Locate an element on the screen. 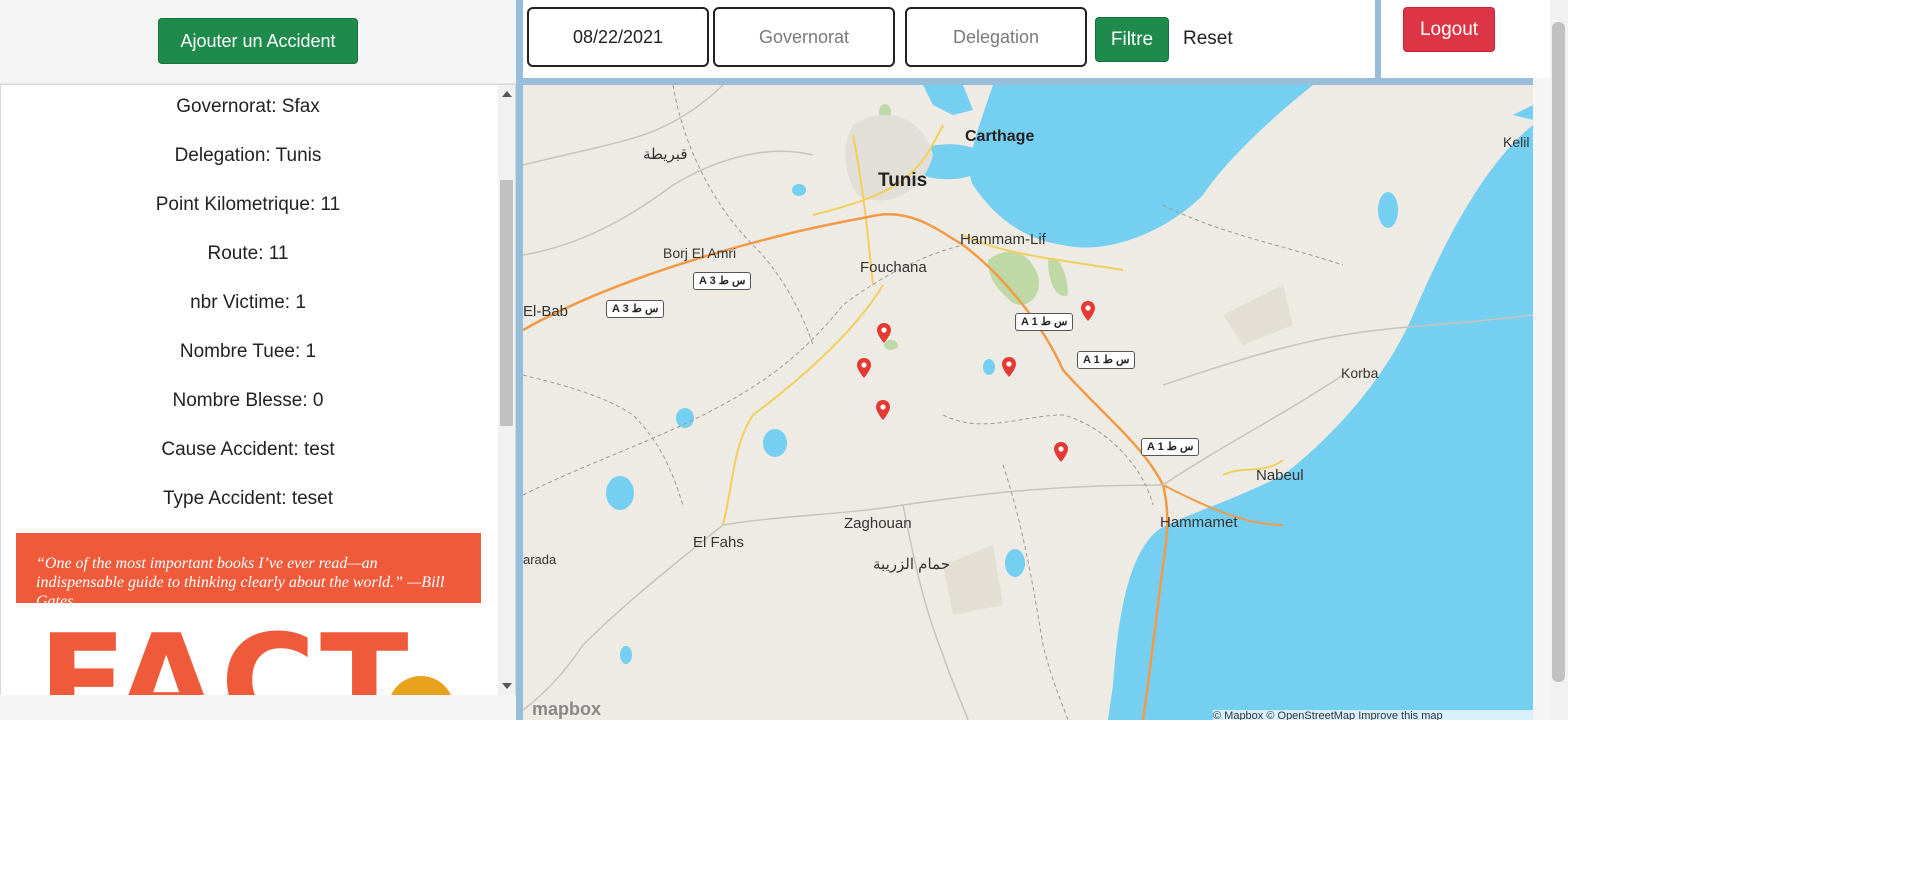  map-top-divider is located at coordinates (1024, 81).